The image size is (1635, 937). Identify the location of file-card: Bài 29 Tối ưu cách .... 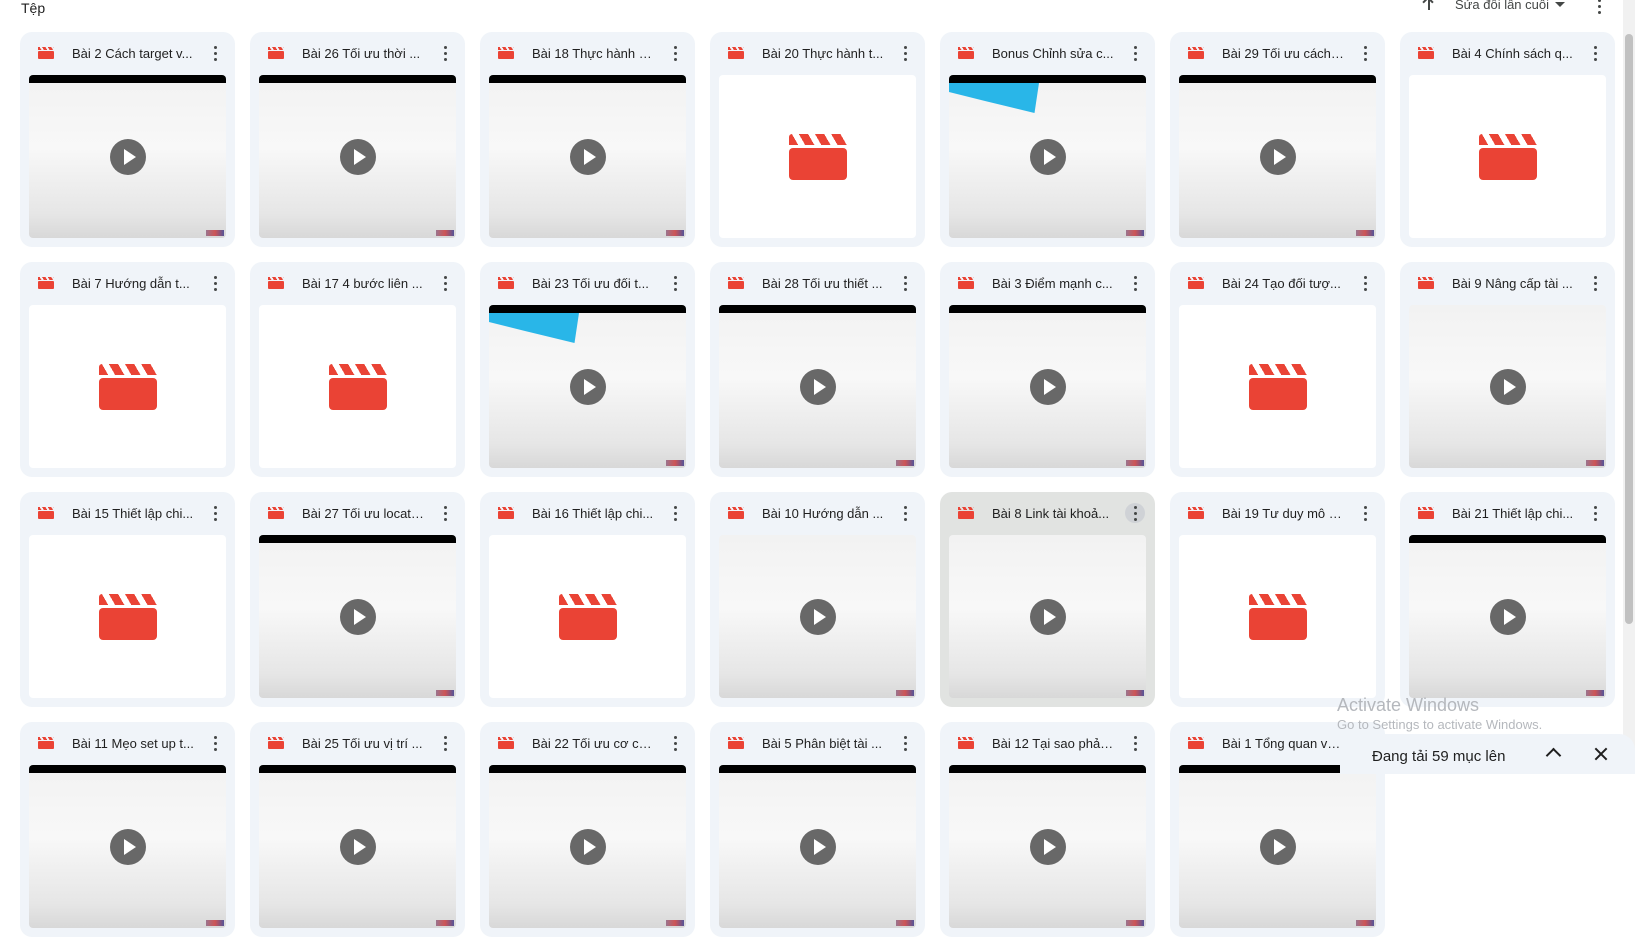
(1277, 139).